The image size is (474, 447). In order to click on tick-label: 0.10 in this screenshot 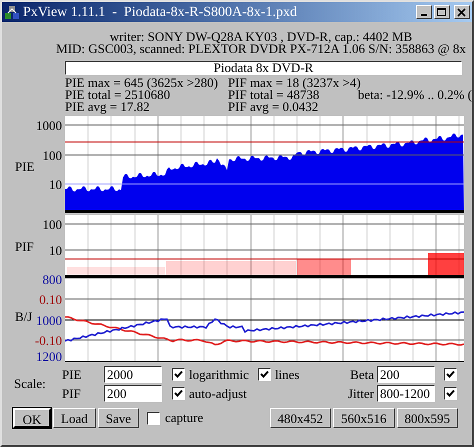, I will do `click(50, 299)`.